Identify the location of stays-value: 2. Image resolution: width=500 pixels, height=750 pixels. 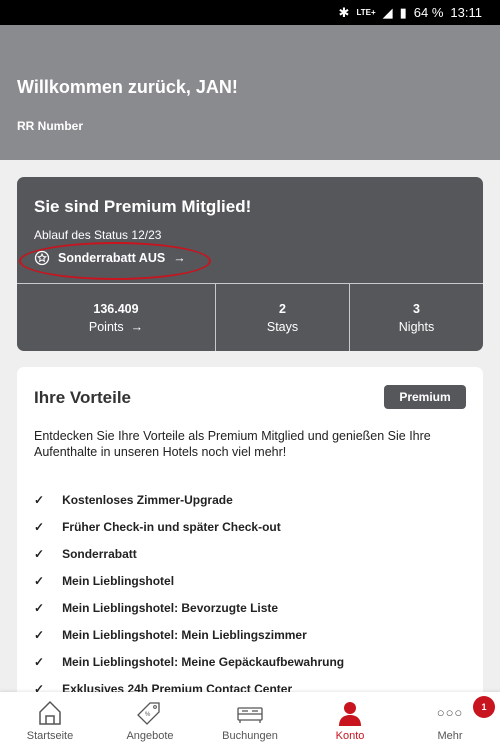
(282, 308).